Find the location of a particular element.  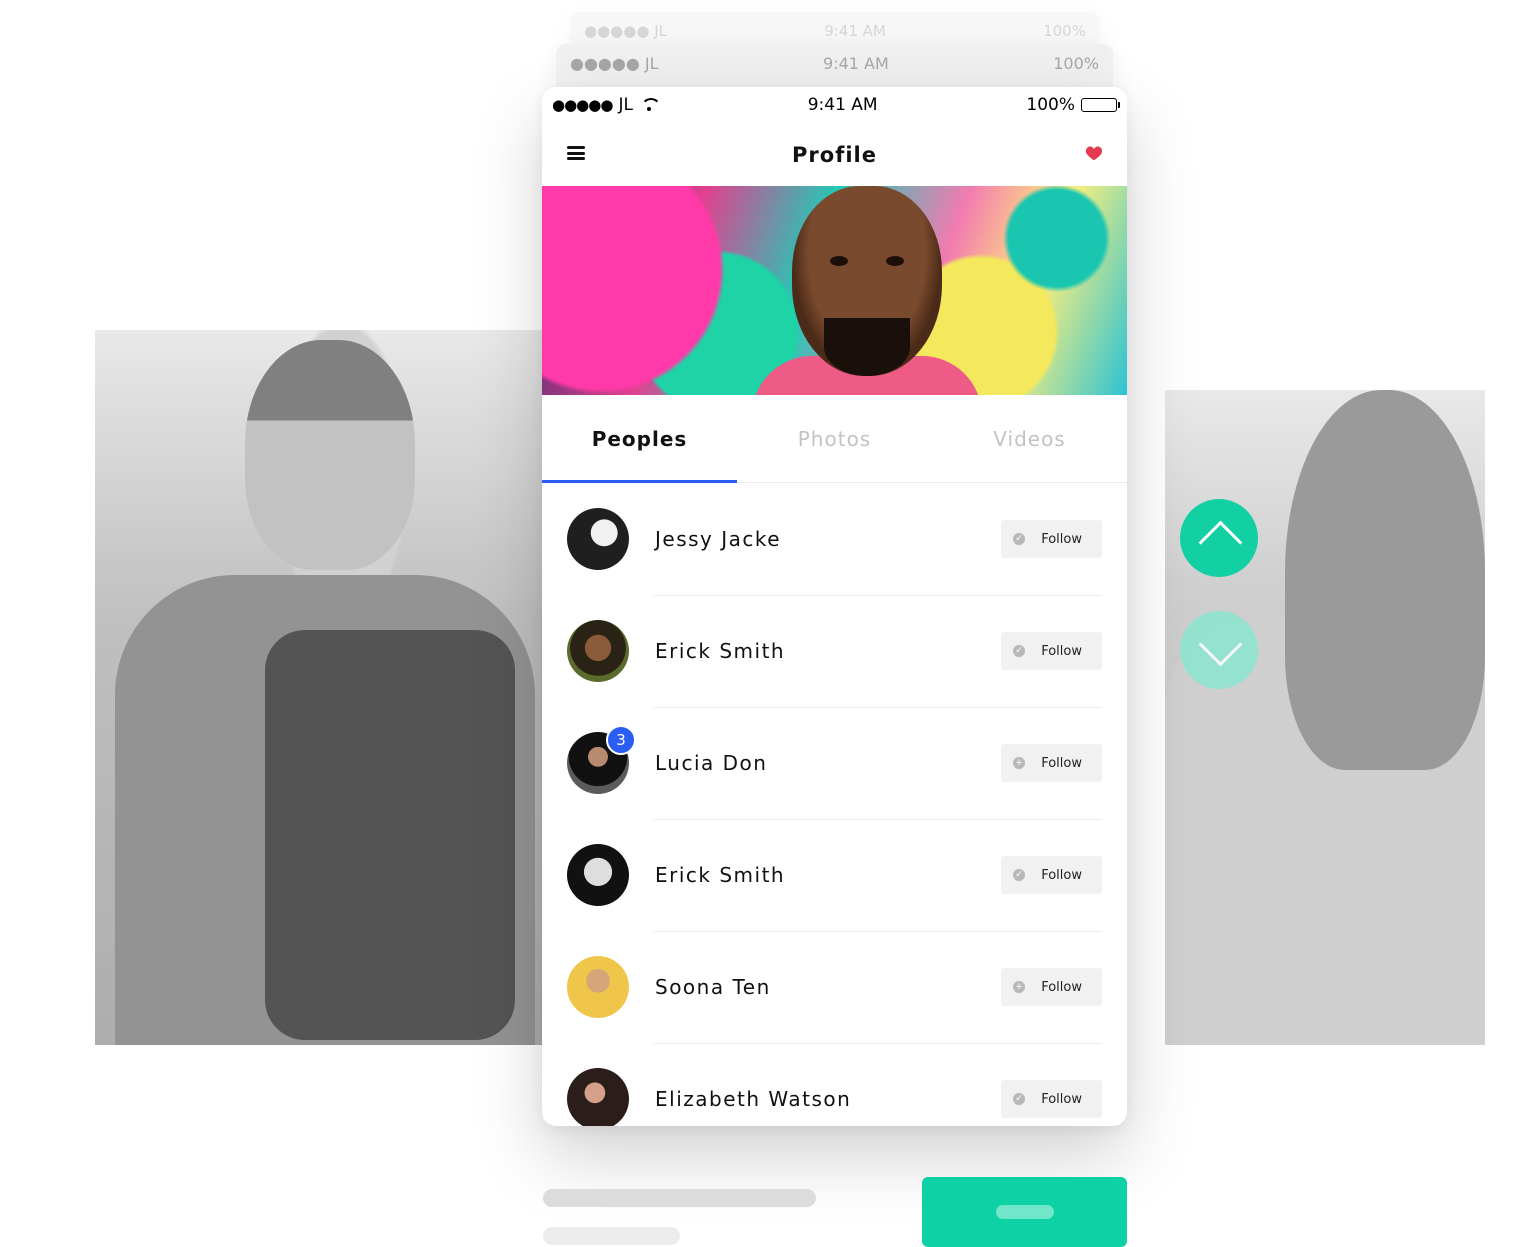

backpack is located at coordinates (390, 835).